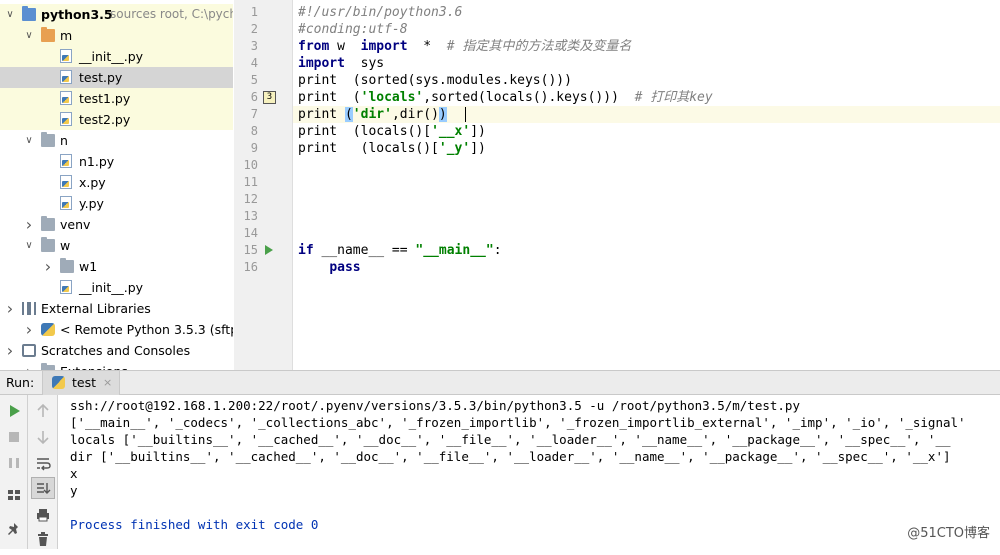 Image resolution: width=1000 pixels, height=555 pixels. What do you see at coordinates (269, 250) in the screenshot?
I see `run-gutter-icon` at bounding box center [269, 250].